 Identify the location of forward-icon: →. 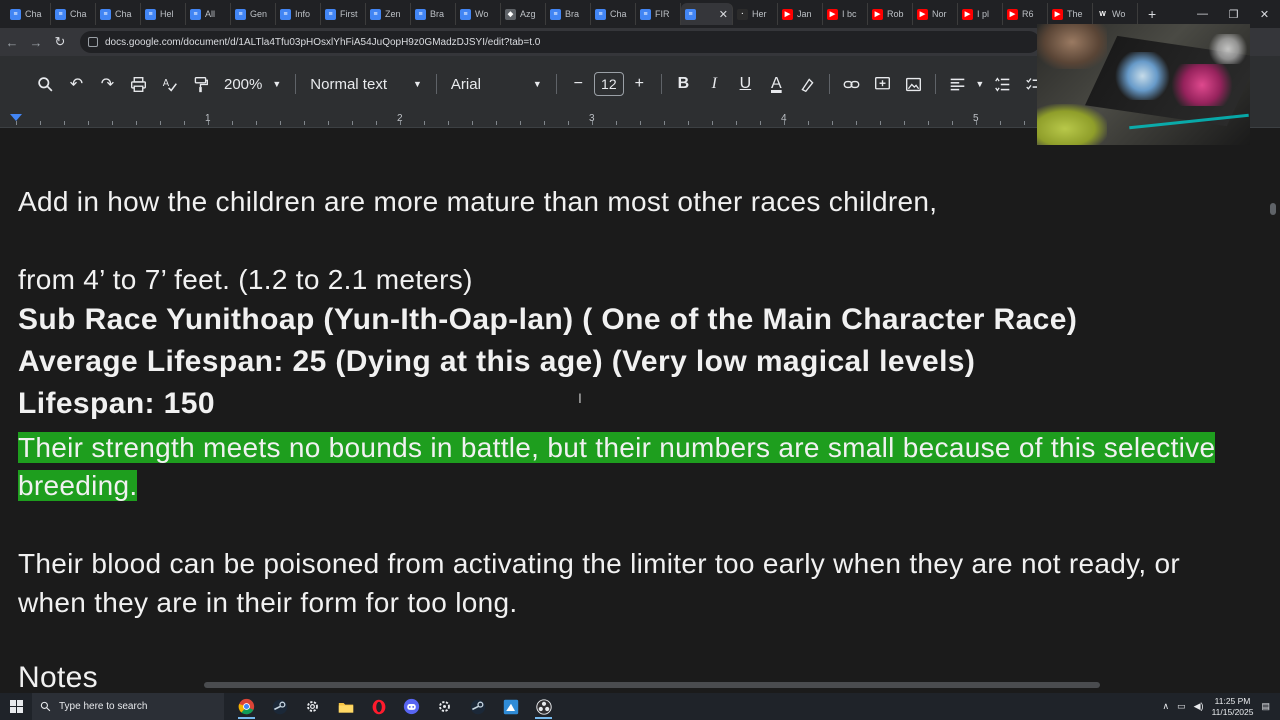
(36, 42).